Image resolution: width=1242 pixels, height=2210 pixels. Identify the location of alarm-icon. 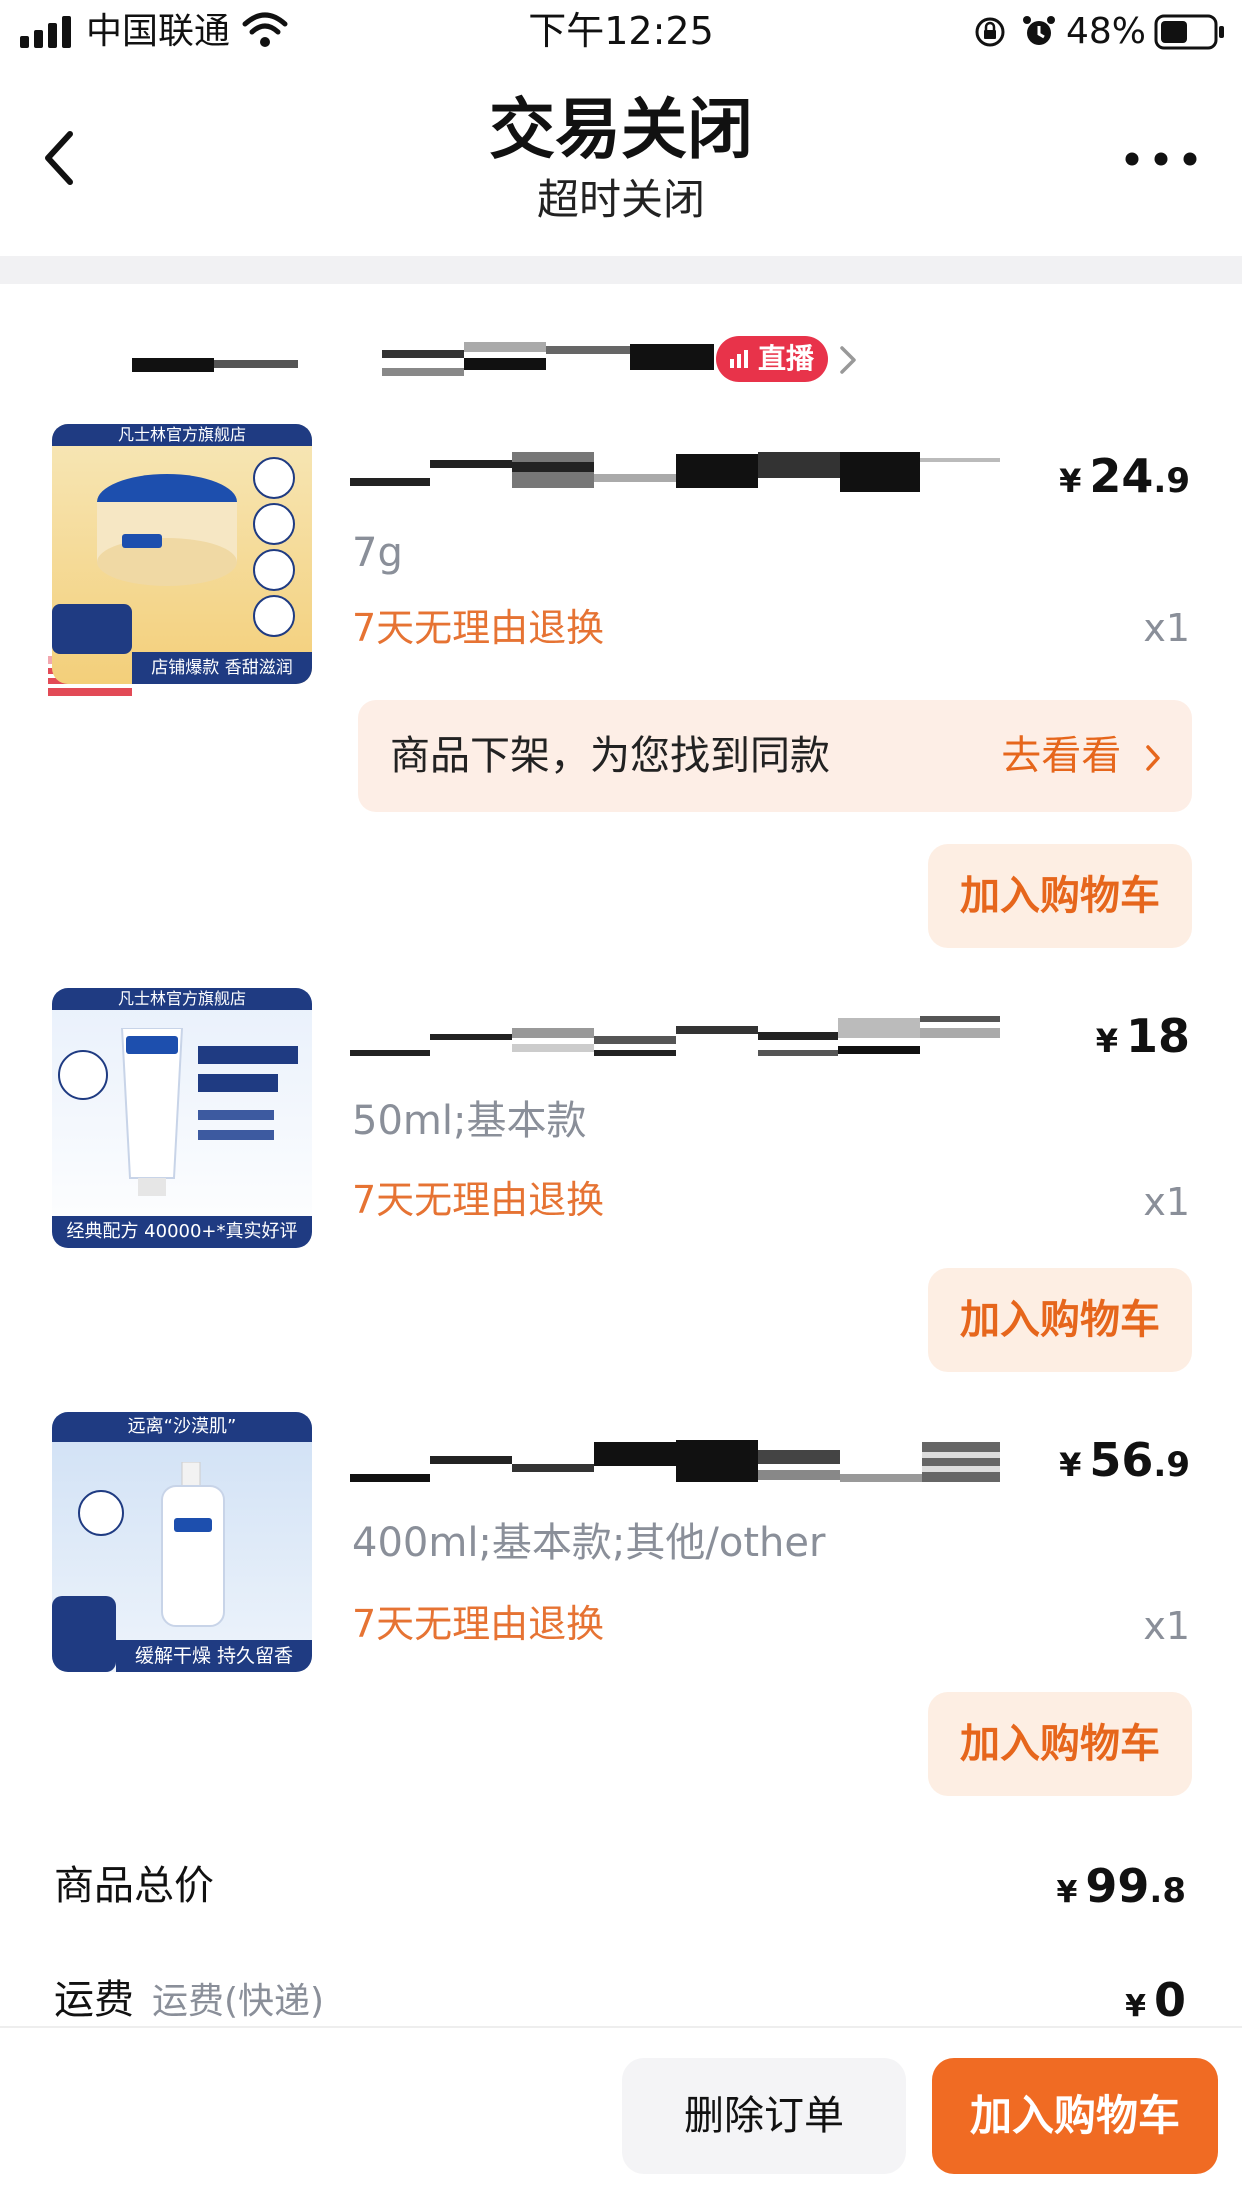
(1039, 30).